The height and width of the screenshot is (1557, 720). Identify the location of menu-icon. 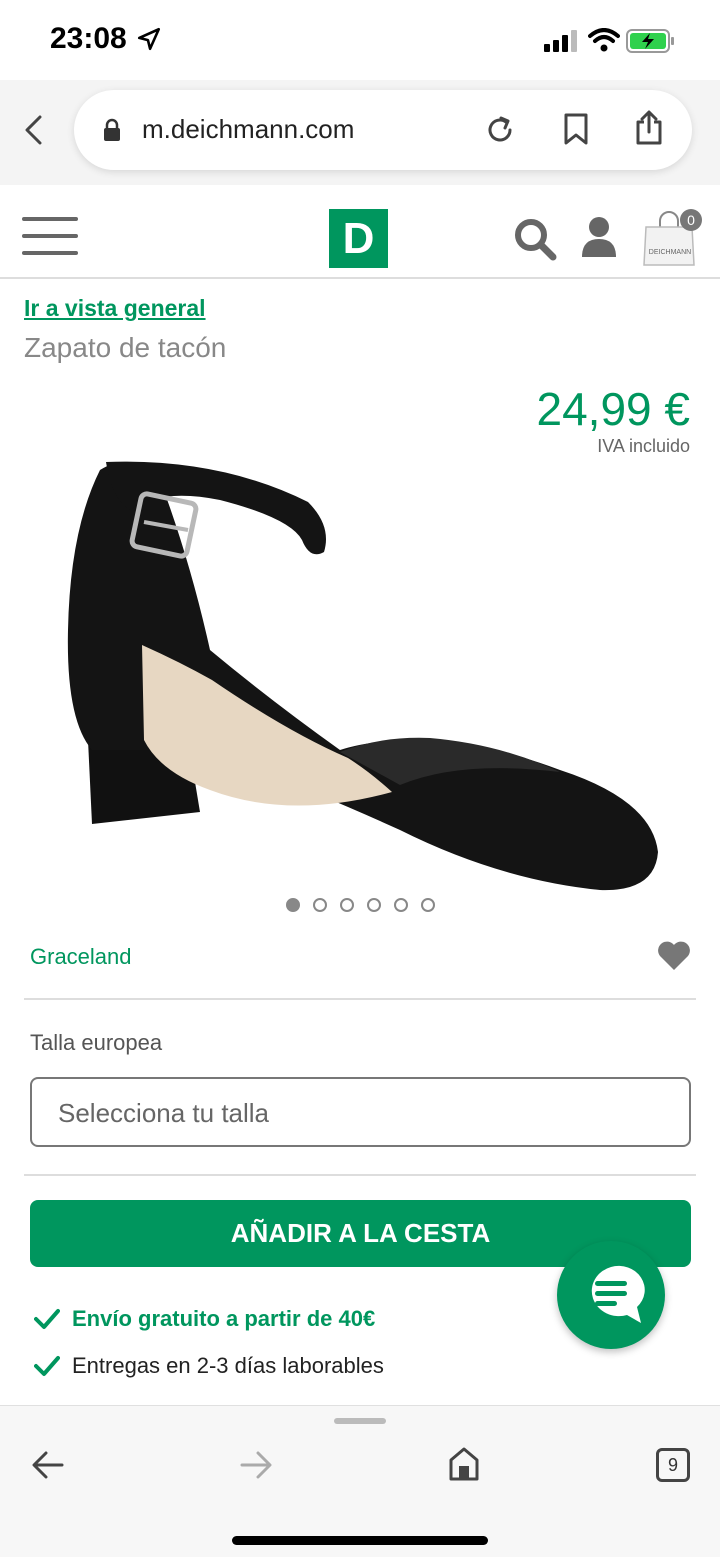
(50, 237).